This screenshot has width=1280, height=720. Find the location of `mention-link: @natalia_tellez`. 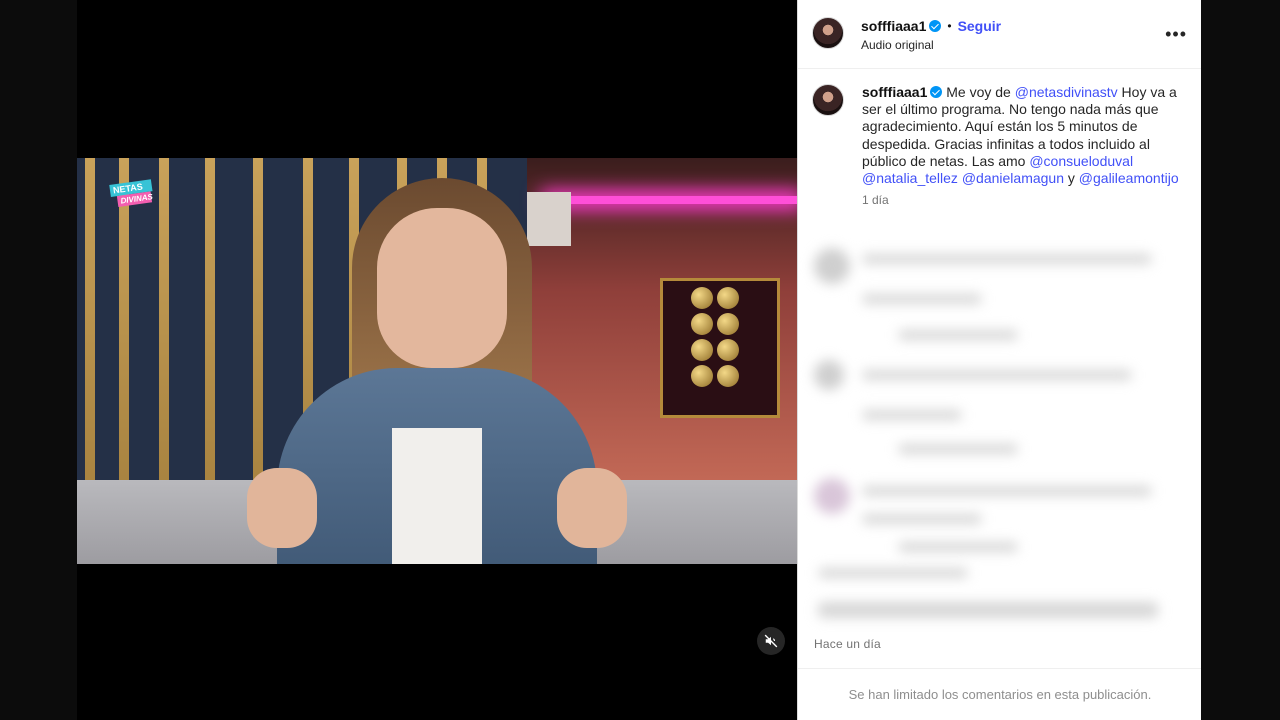

mention-link: @natalia_tellez is located at coordinates (910, 178).